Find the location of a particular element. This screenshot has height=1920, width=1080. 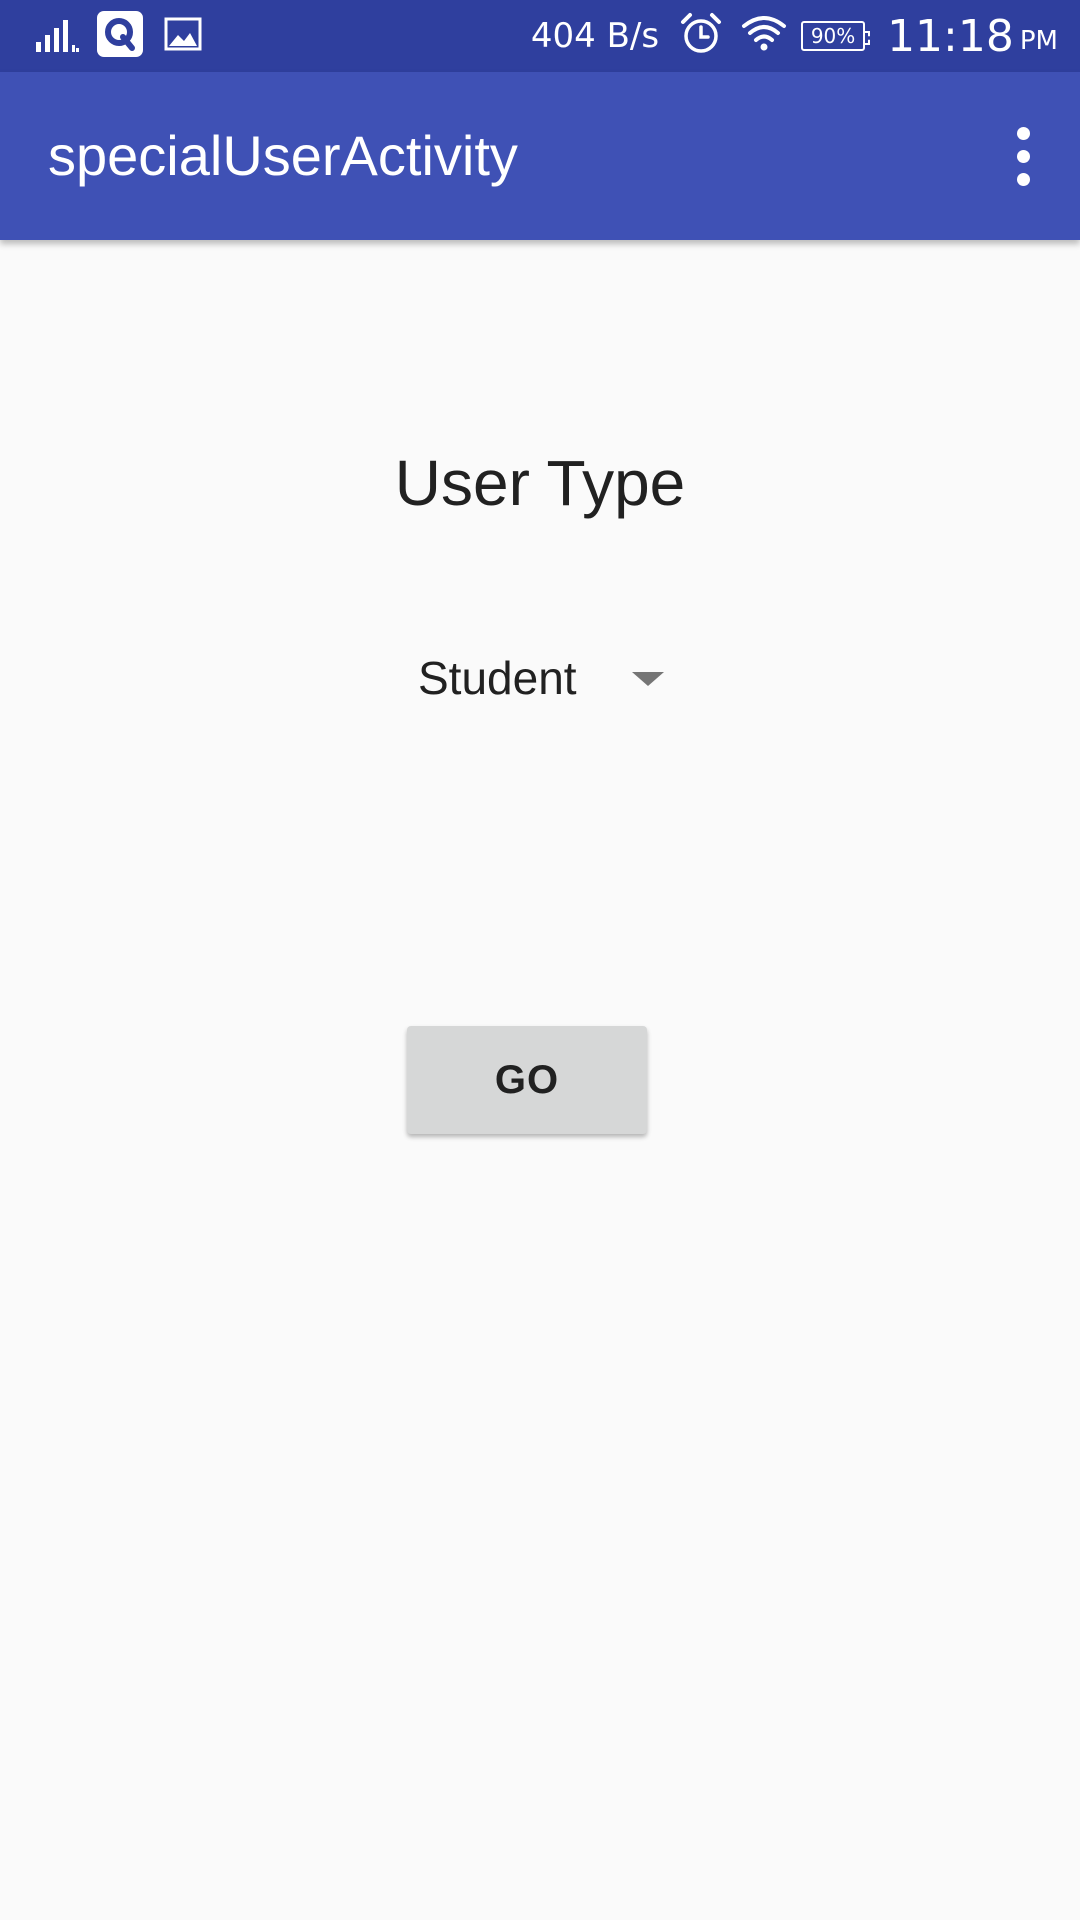

signal-icon is located at coordinates (58, 36).